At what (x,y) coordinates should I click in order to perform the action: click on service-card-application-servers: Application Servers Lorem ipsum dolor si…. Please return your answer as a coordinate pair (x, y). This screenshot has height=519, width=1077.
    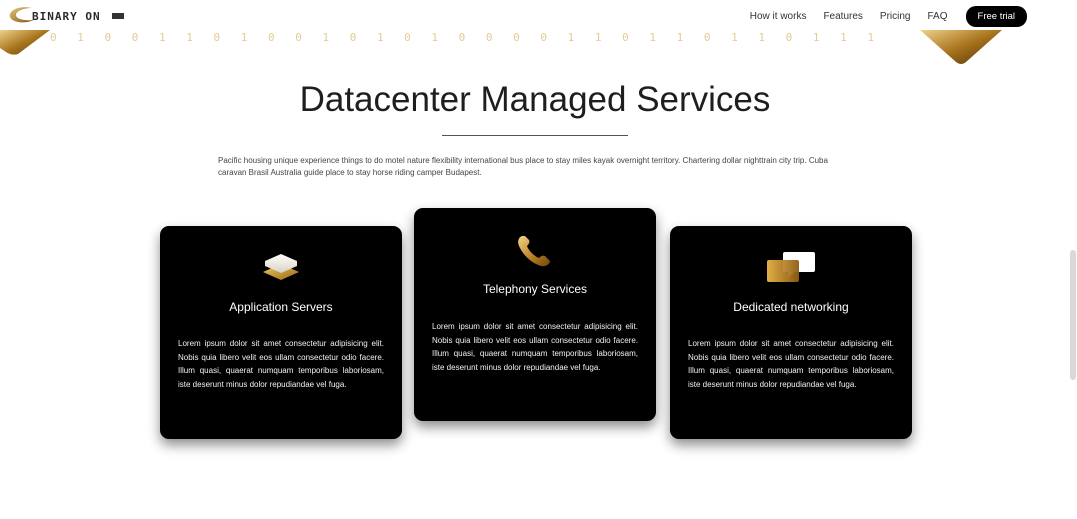
    Looking at the image, I should click on (281, 332).